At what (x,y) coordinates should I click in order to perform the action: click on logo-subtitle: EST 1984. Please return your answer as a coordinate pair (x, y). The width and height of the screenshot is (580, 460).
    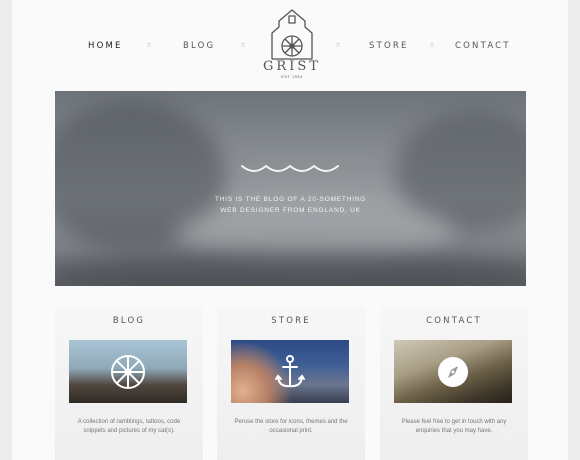
    Looking at the image, I should click on (292, 76).